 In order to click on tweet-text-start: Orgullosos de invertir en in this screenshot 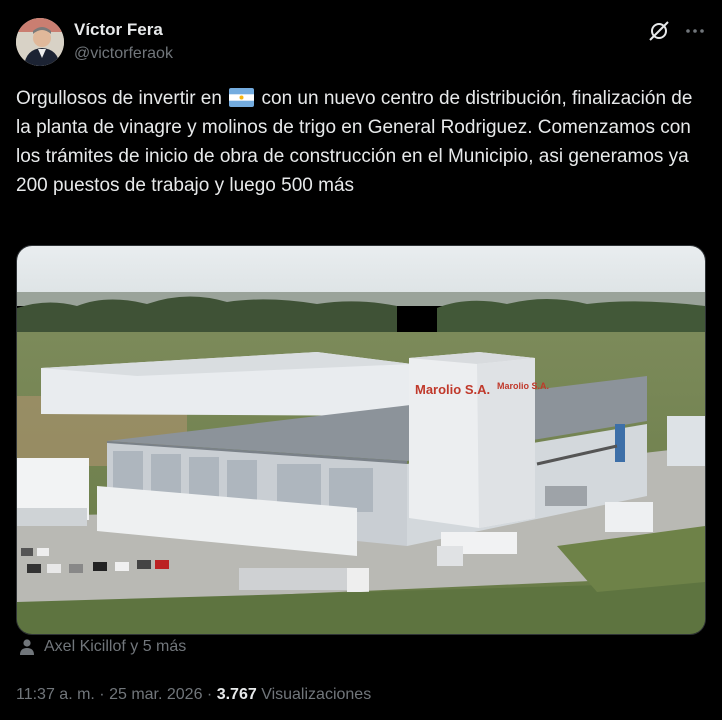, I will do `click(119, 98)`.